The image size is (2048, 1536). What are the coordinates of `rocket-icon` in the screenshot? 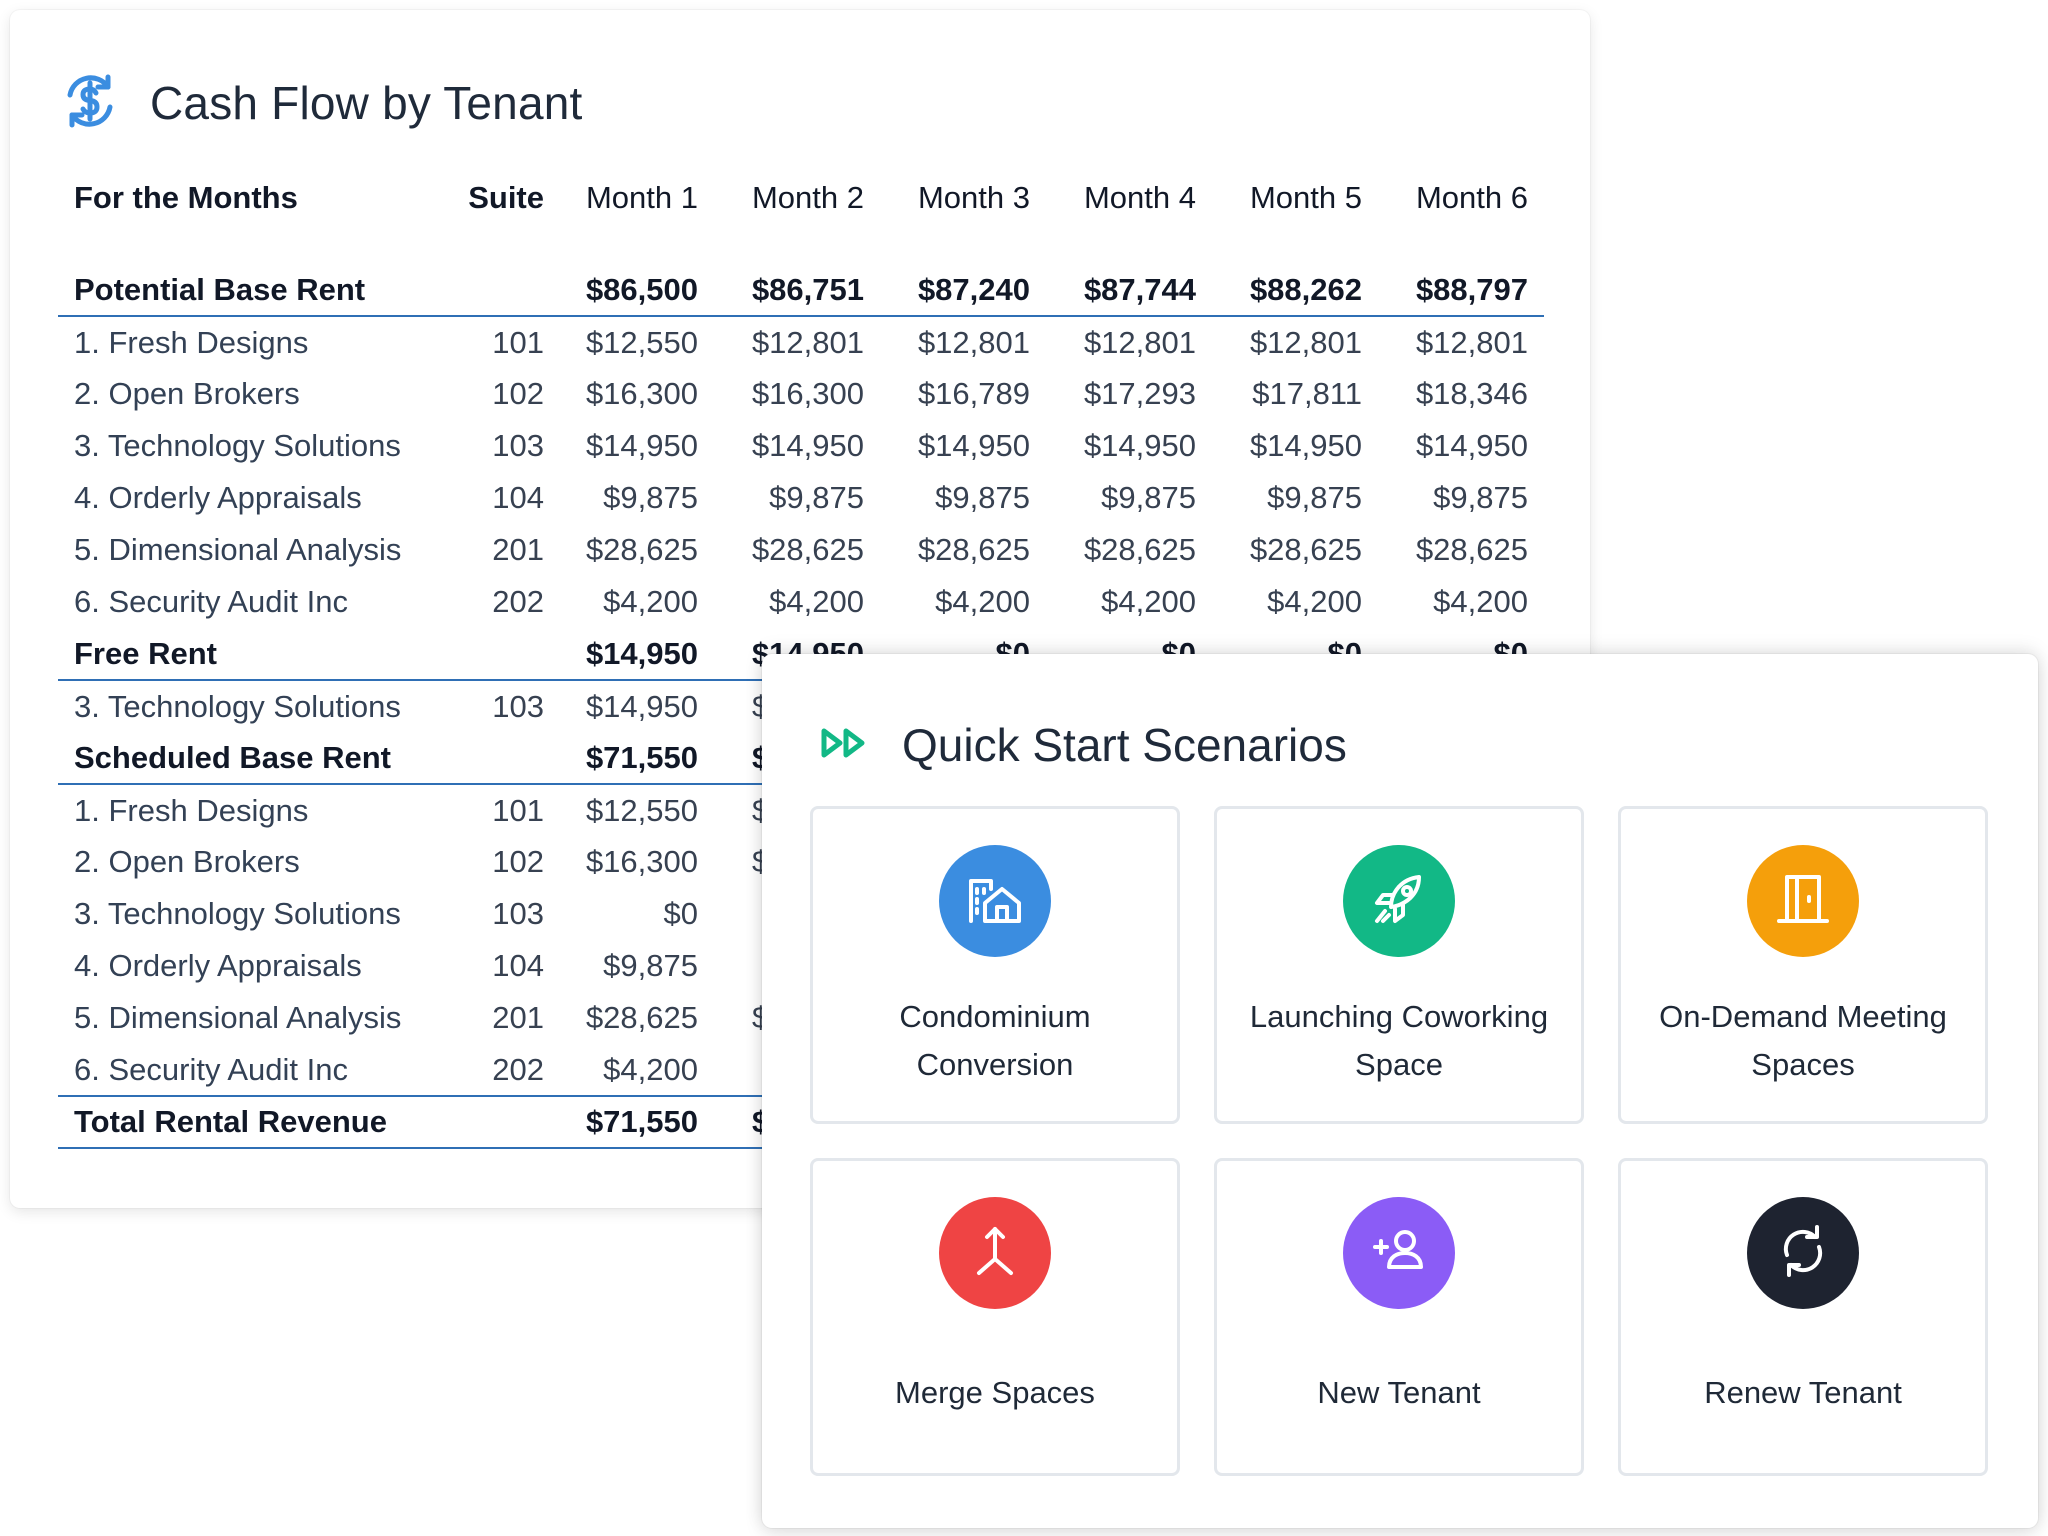 It's located at (1399, 901).